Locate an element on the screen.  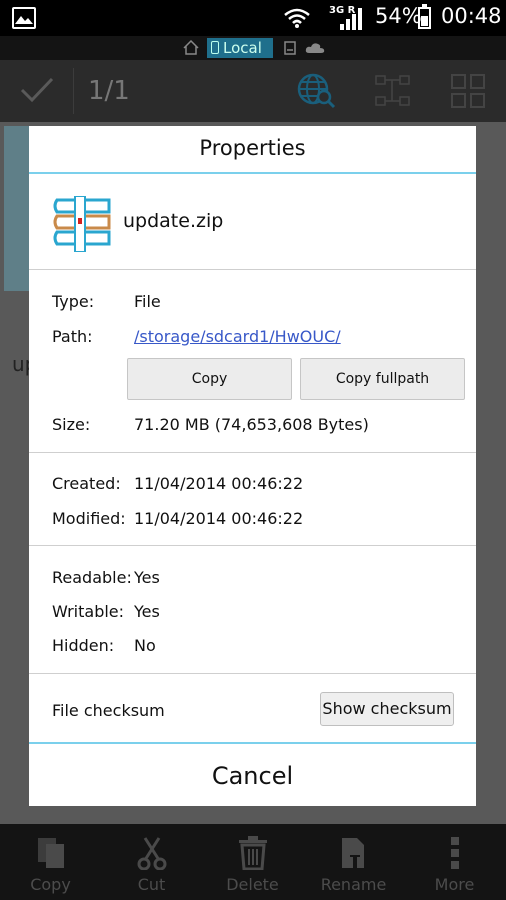
cloud-icon is located at coordinates (315, 48).